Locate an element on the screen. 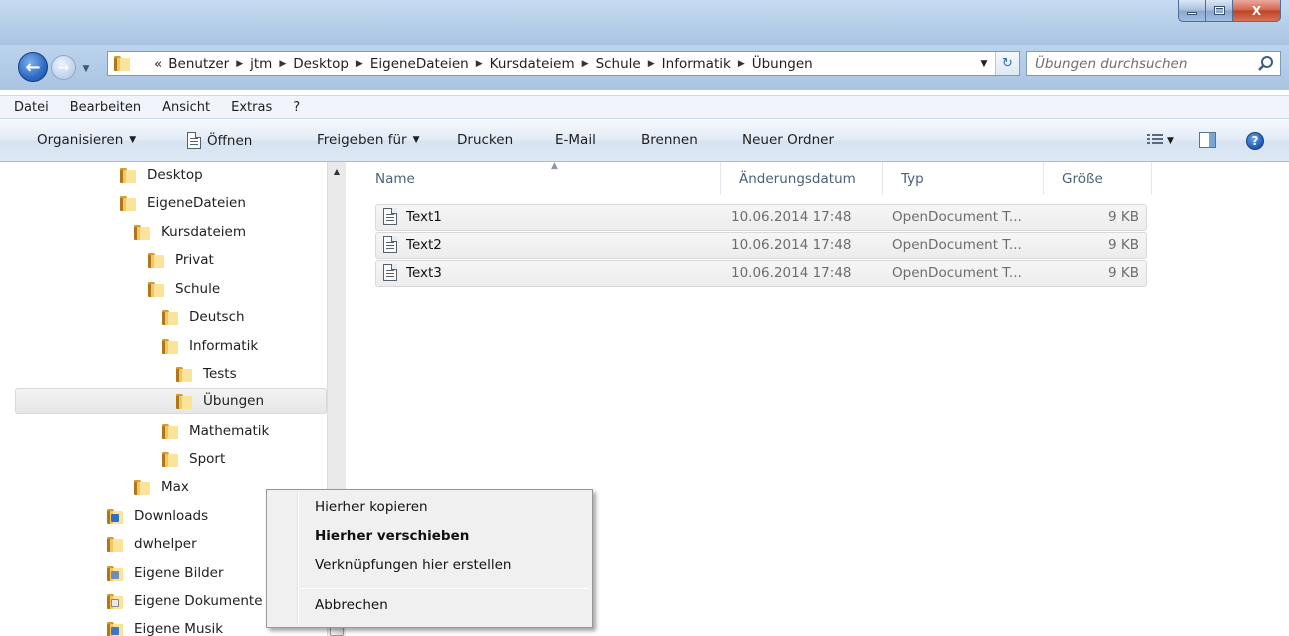  change-view-icon is located at coordinates (1155, 141).